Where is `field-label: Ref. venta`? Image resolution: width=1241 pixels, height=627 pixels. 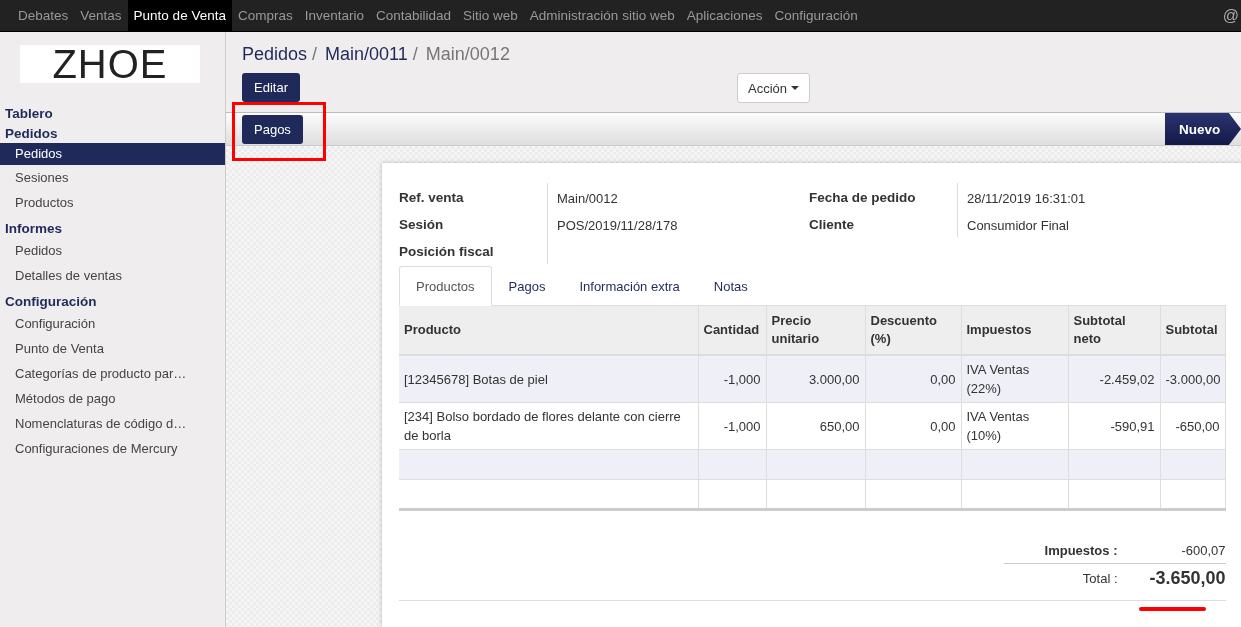 field-label: Ref. venta is located at coordinates (473, 196).